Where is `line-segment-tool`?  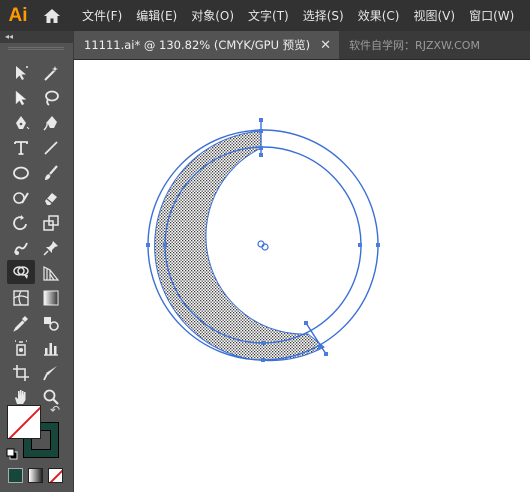
line-segment-tool is located at coordinates (51, 148).